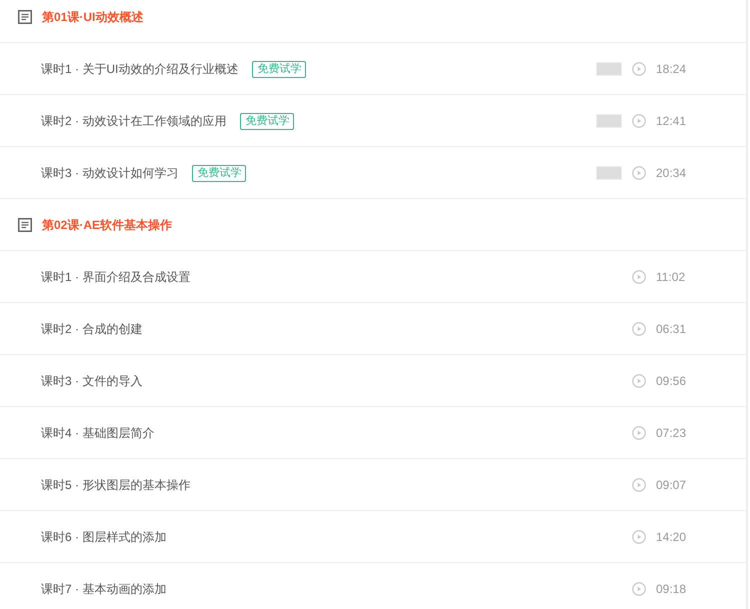 The image size is (750, 609). What do you see at coordinates (373, 121) in the screenshot?
I see `lesson-row: 课时2 · 动效设计在工作领域的应用 免费试学 12:41` at bounding box center [373, 121].